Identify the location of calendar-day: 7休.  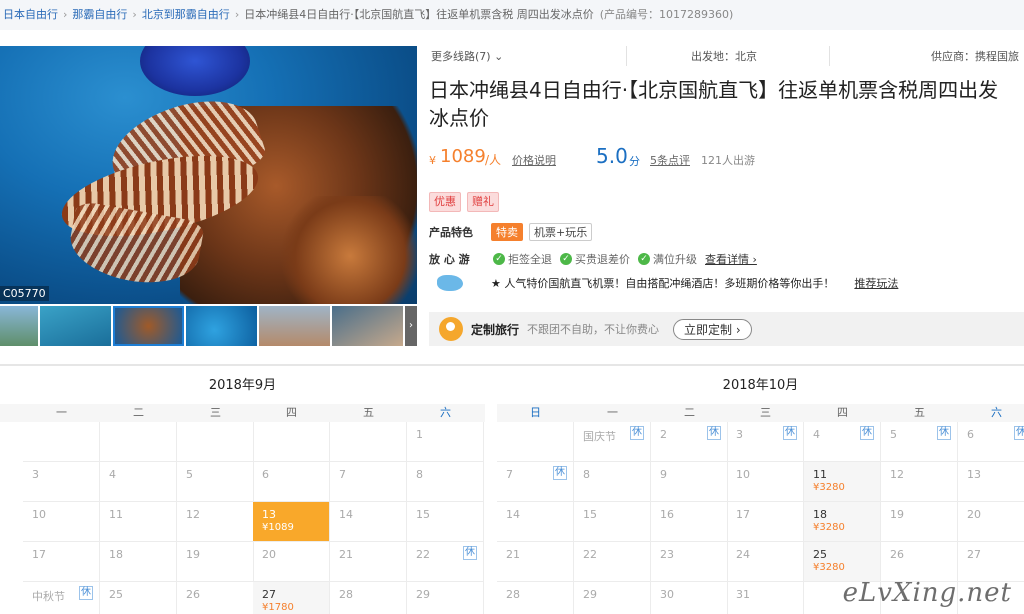
(535, 482).